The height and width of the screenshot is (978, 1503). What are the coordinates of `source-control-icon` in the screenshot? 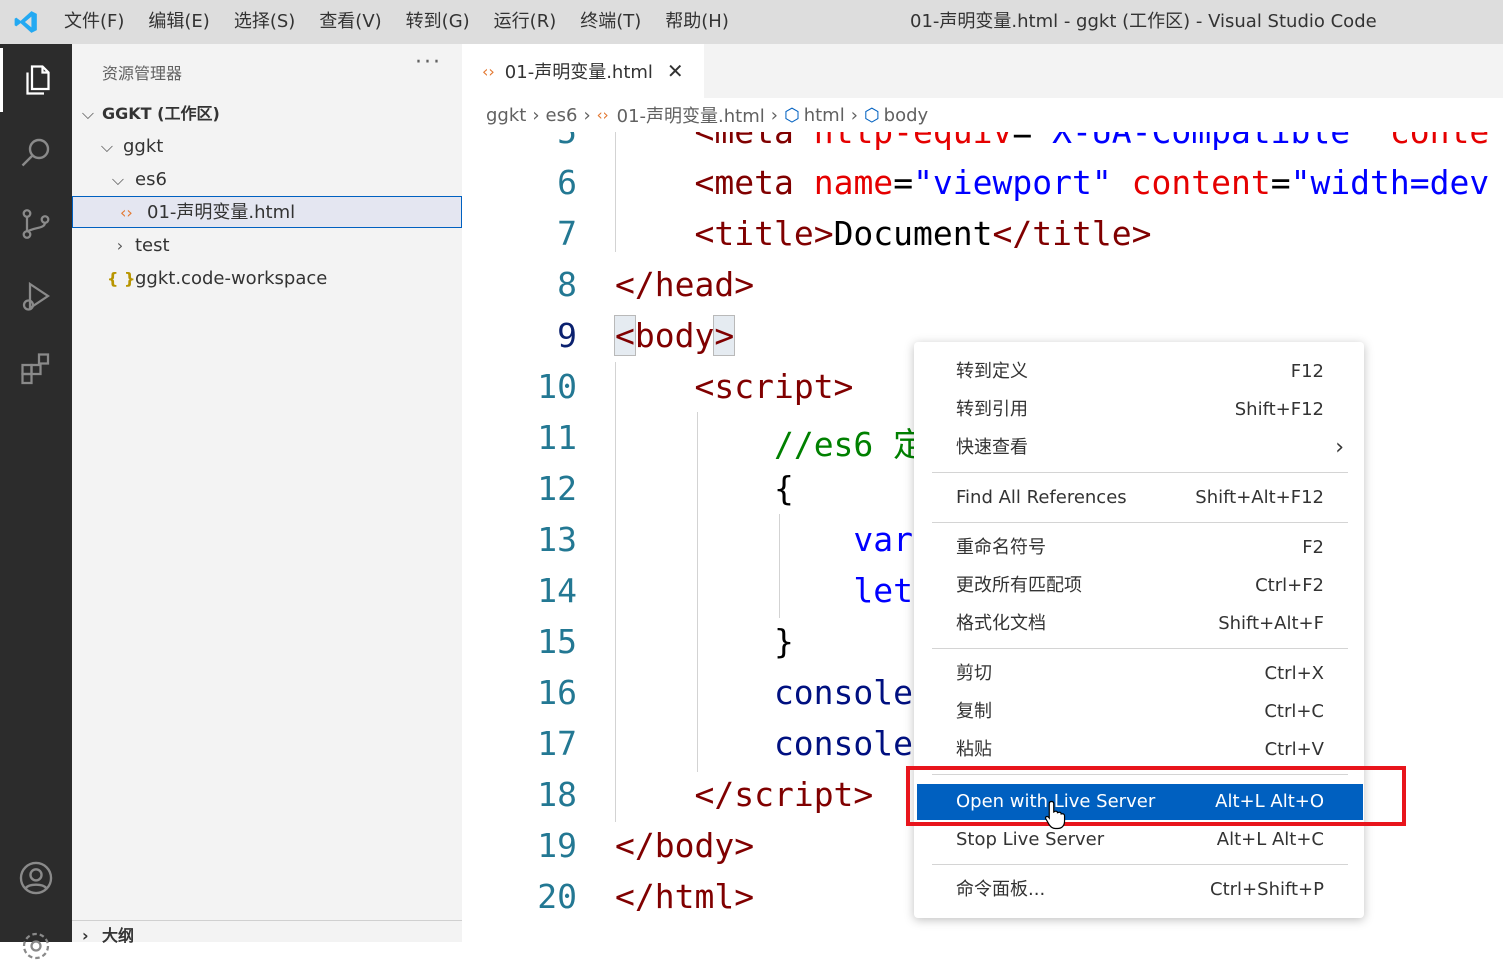 It's located at (36, 224).